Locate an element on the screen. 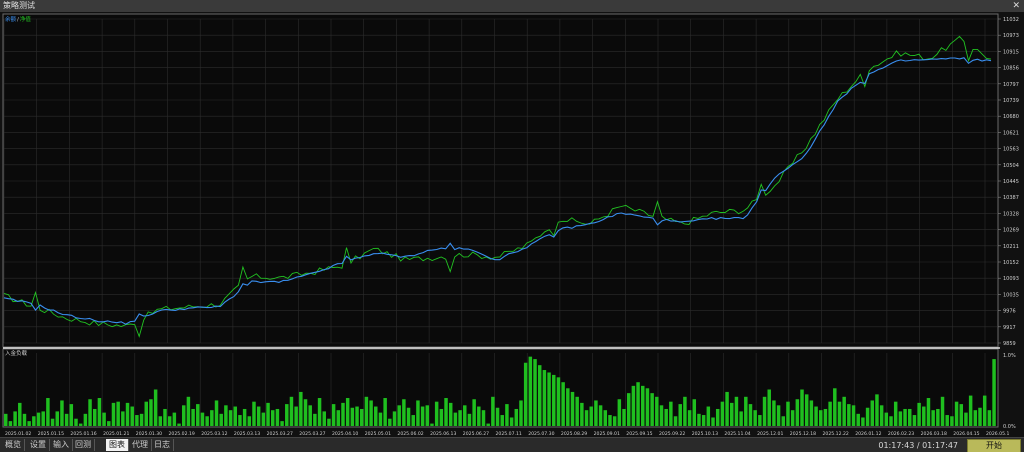  tab-agents: 代理 is located at coordinates (140, 445).